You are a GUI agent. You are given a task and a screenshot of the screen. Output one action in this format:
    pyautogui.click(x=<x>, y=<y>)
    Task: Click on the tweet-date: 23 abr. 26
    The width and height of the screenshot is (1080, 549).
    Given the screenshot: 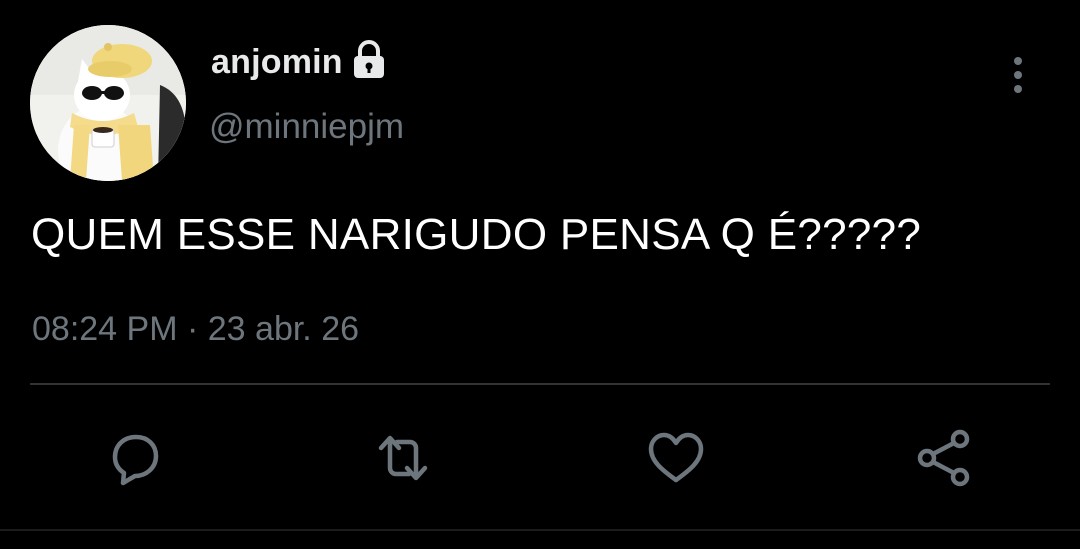 What is the action you would take?
    pyautogui.click(x=283, y=329)
    